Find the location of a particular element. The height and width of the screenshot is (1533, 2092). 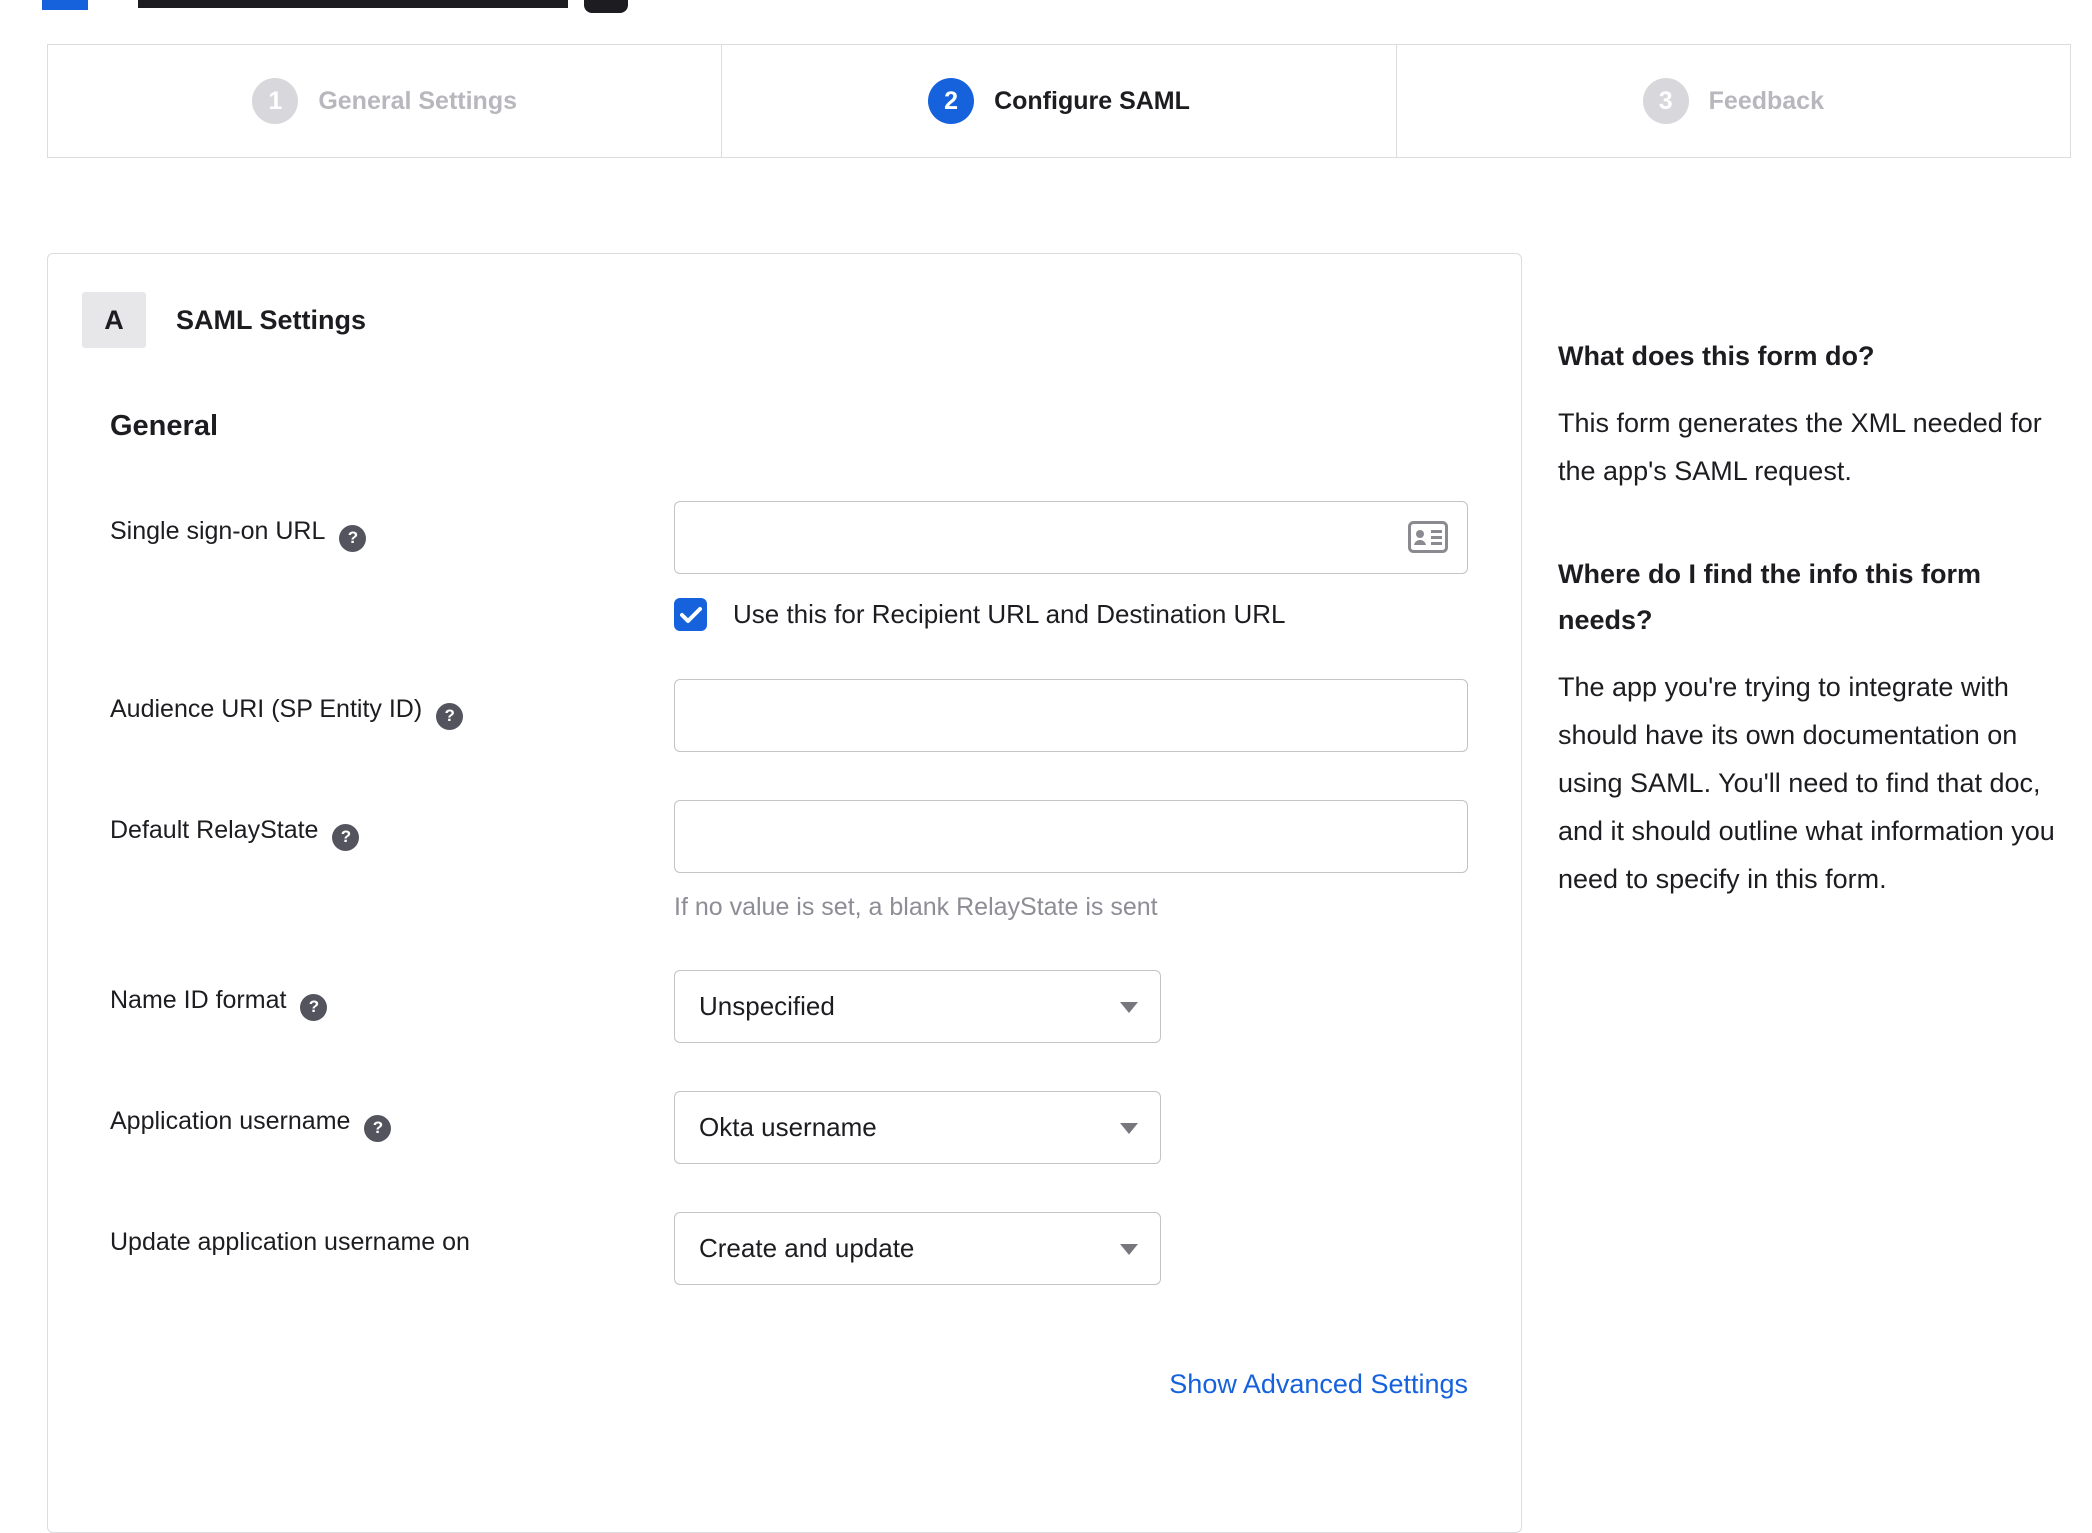

step-feedback: 3 Feedback is located at coordinates (1732, 101).